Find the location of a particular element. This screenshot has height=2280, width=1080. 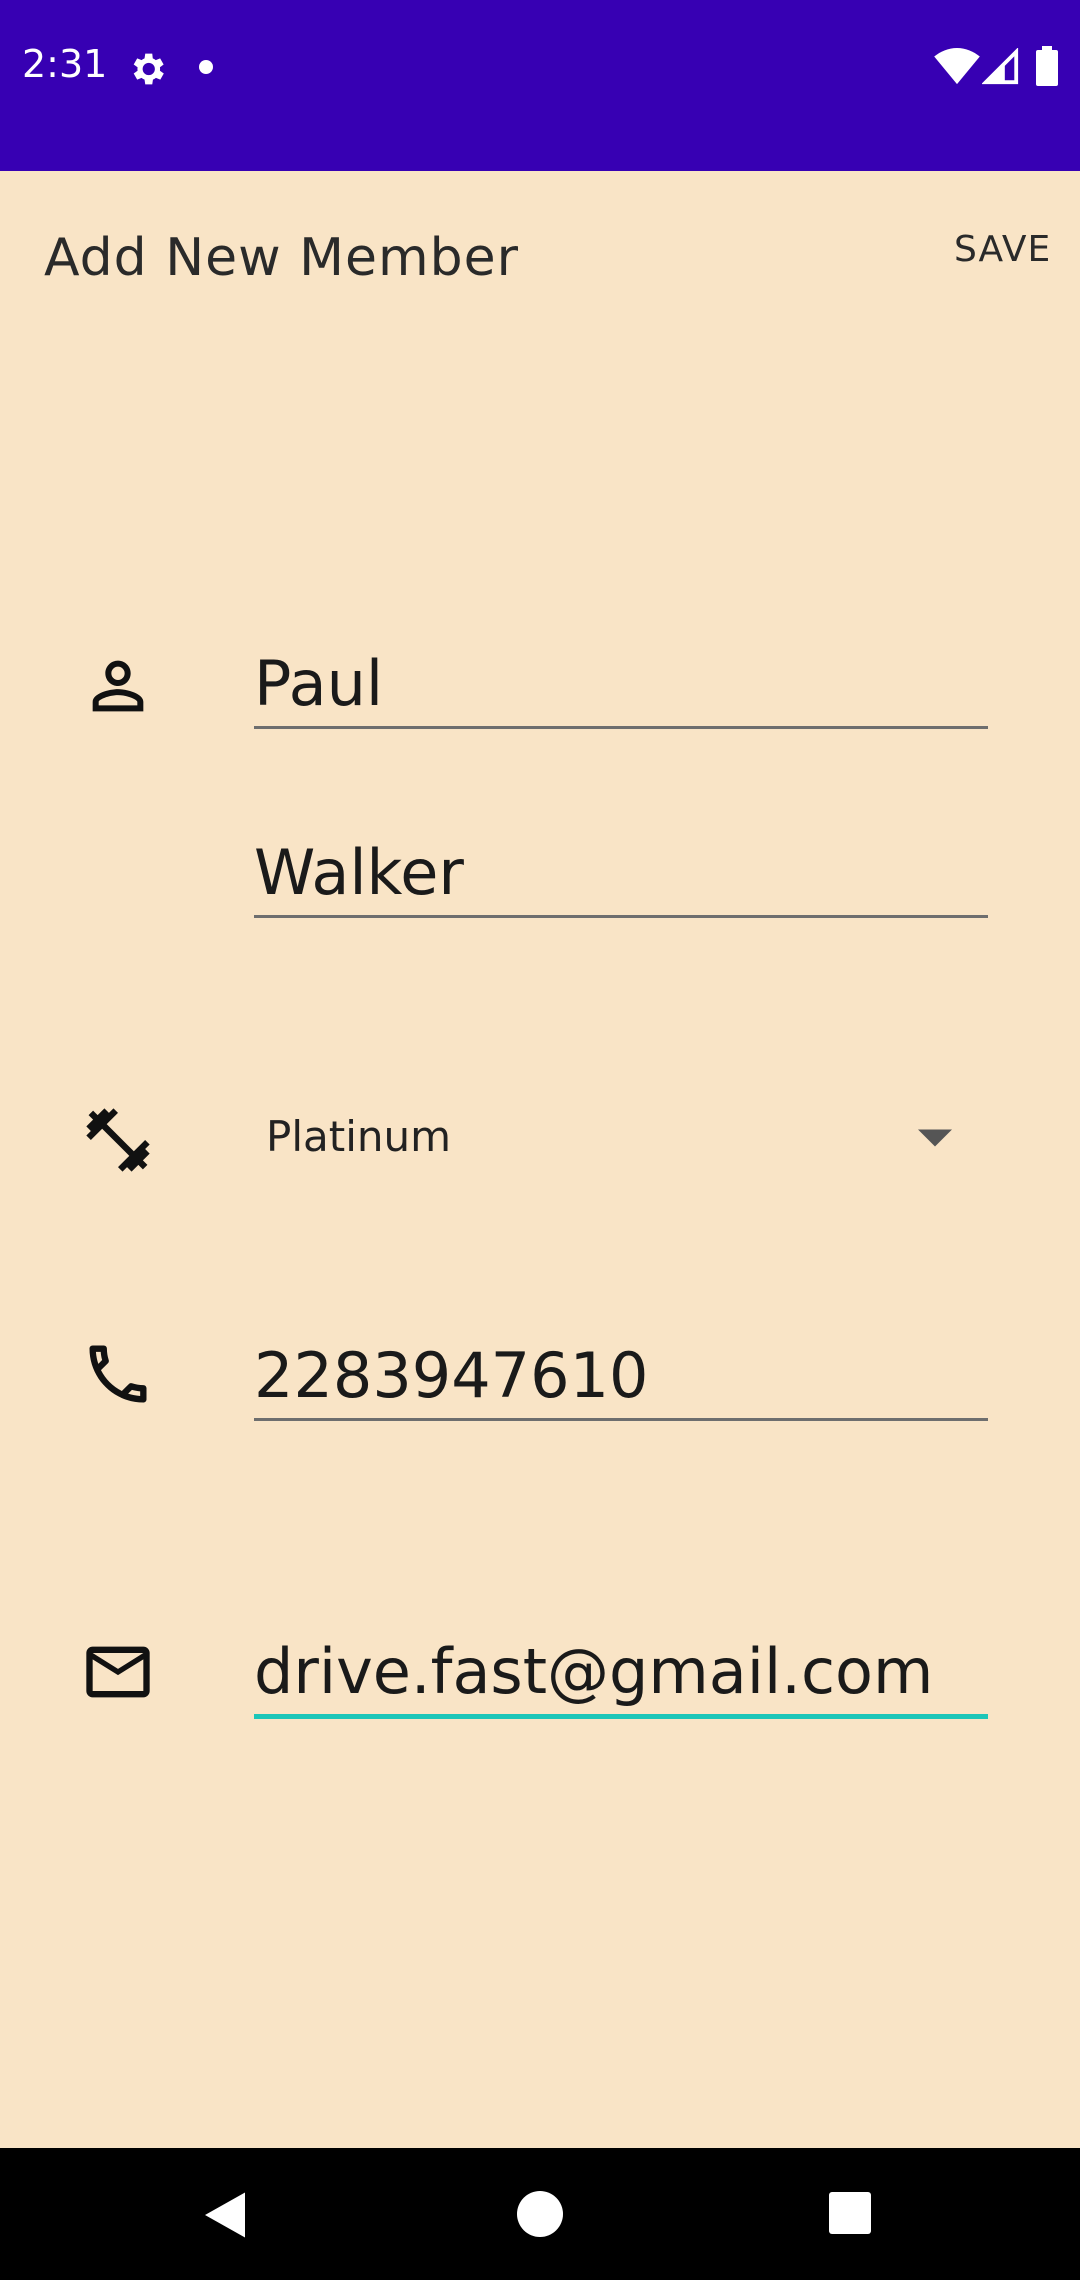

notification-dot-icon is located at coordinates (206, 67).